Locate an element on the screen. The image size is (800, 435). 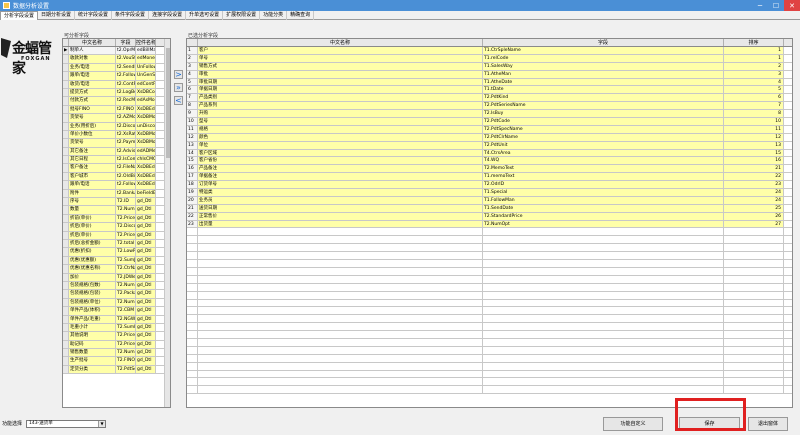
cell-field: t2.AZMoney is located at coordinates (126, 118).